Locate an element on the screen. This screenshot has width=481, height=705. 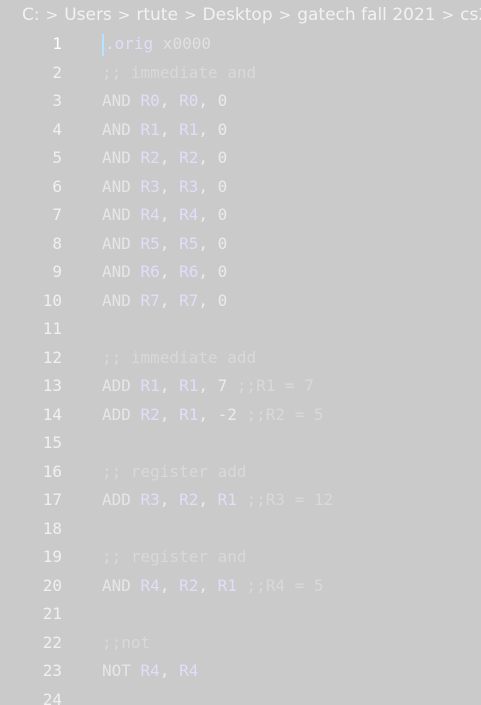
code-line: 4 AND R1, R1, 0 is located at coordinates (240, 130).